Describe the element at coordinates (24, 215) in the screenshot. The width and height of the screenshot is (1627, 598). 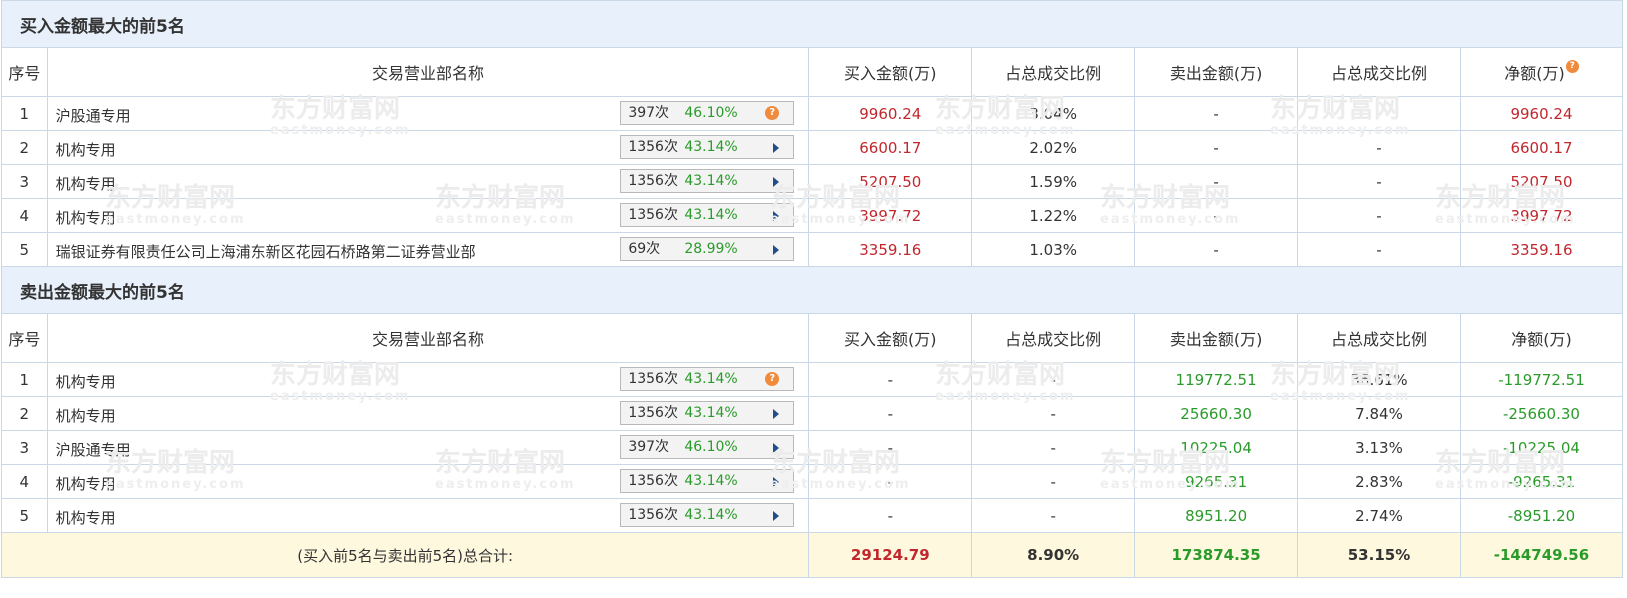
I see `row-no: 4` at that location.